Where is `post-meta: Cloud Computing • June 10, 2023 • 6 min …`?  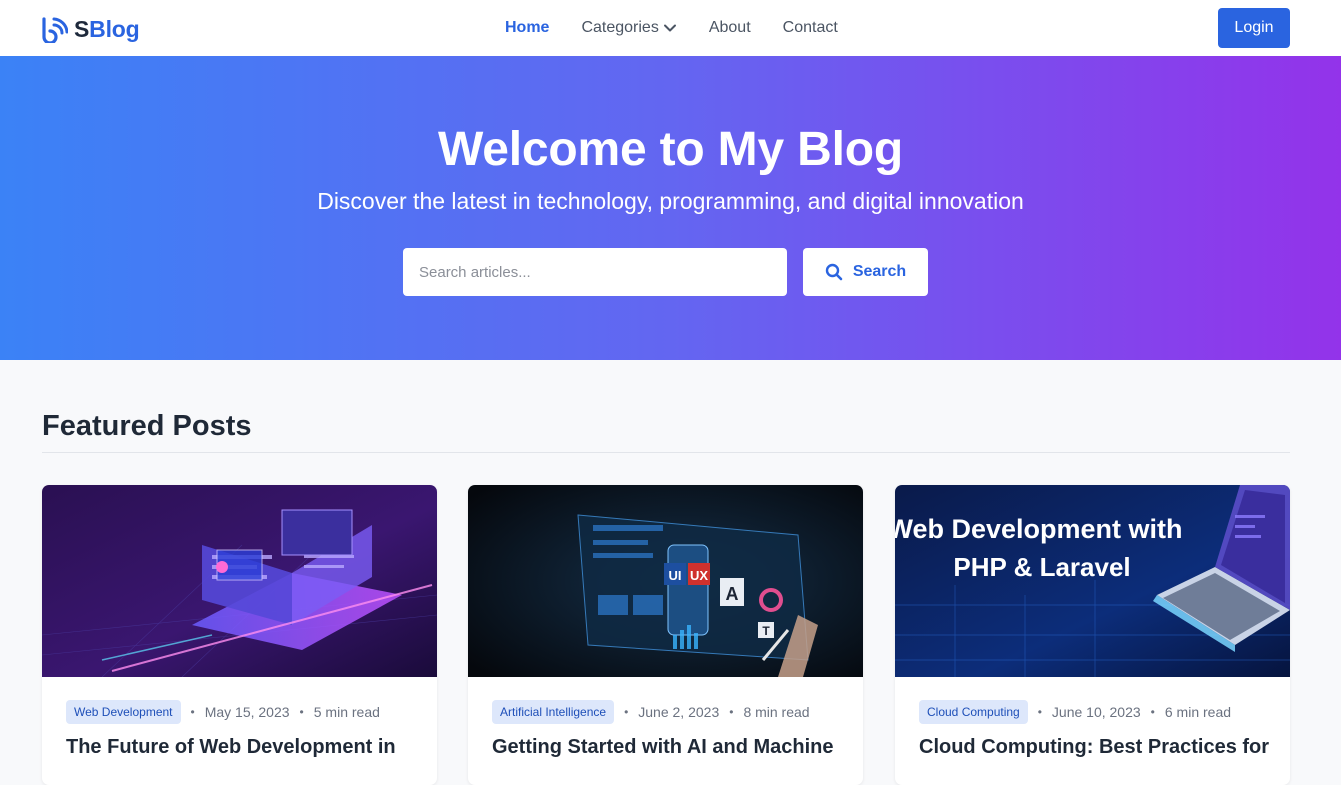 post-meta: Cloud Computing • June 10, 2023 • 6 min … is located at coordinates (1075, 712).